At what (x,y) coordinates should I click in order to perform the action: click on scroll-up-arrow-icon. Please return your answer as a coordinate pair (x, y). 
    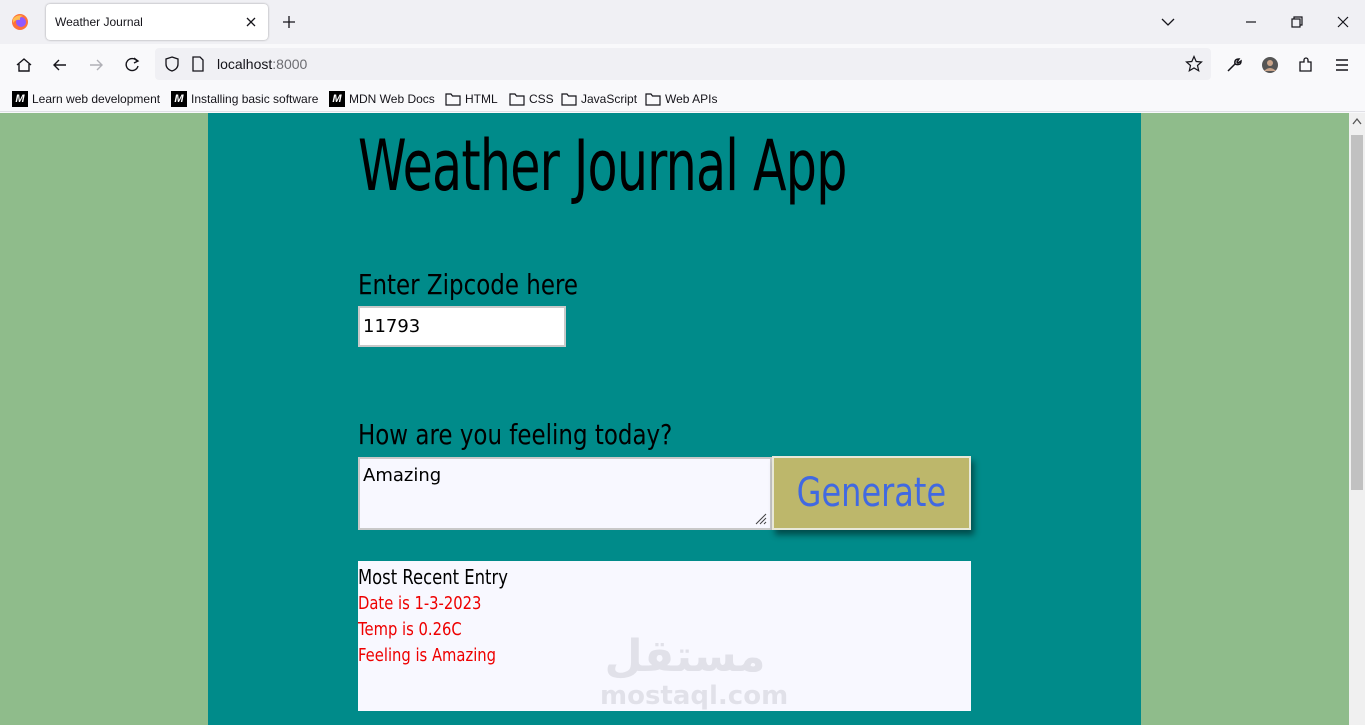
    Looking at the image, I should click on (1357, 121).